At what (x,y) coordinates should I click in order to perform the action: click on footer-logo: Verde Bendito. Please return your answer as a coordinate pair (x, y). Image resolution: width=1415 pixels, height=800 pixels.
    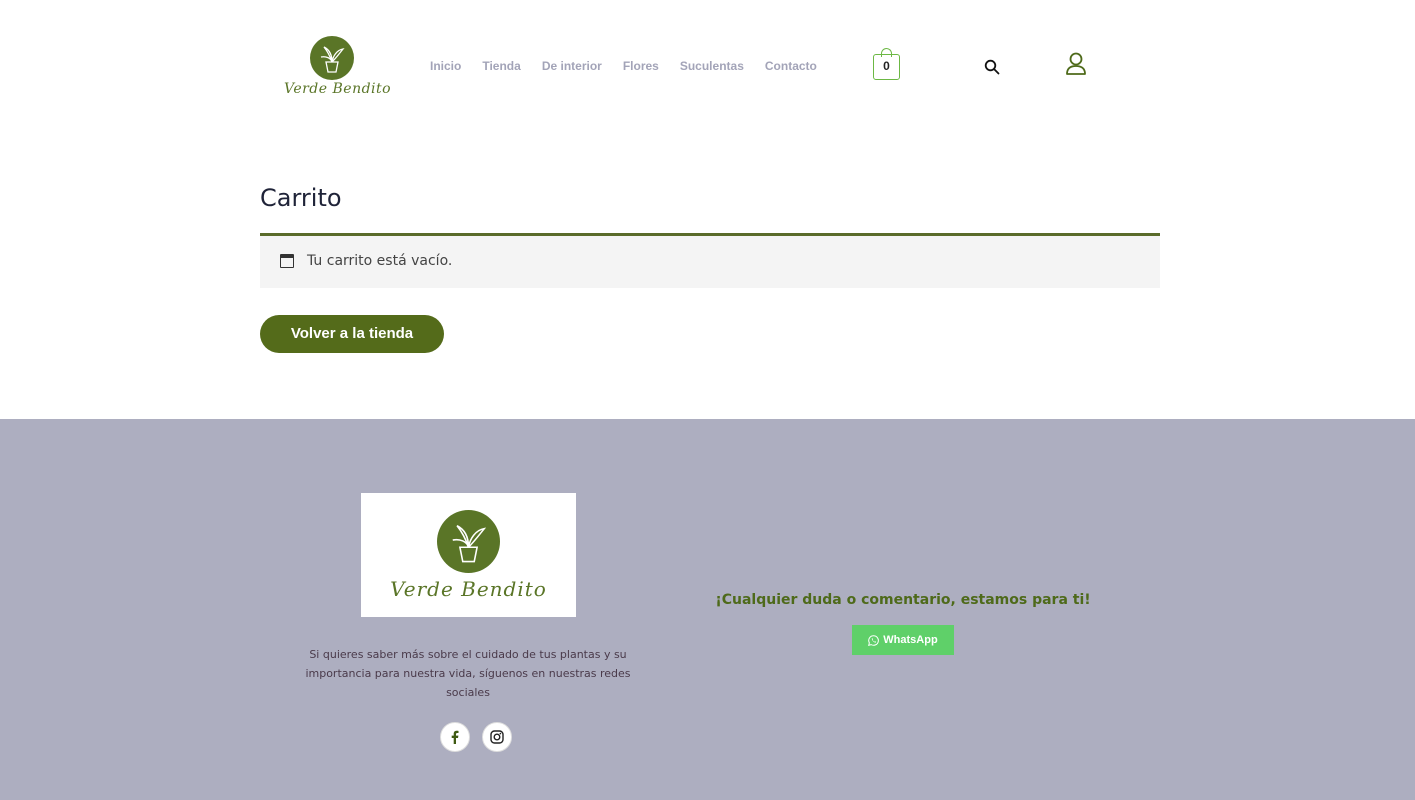
    Looking at the image, I should click on (468, 555).